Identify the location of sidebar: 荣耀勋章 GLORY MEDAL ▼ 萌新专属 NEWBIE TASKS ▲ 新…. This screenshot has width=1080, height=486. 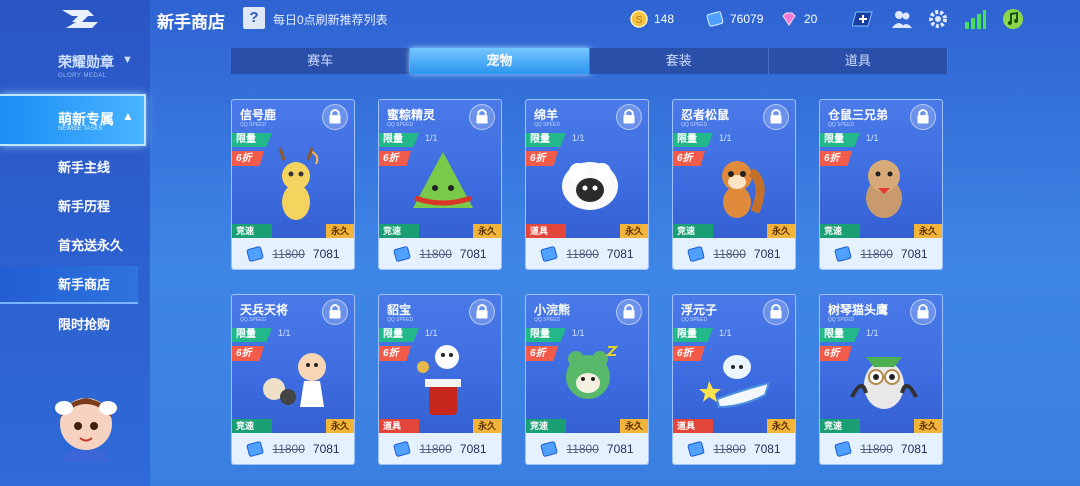
(75, 243).